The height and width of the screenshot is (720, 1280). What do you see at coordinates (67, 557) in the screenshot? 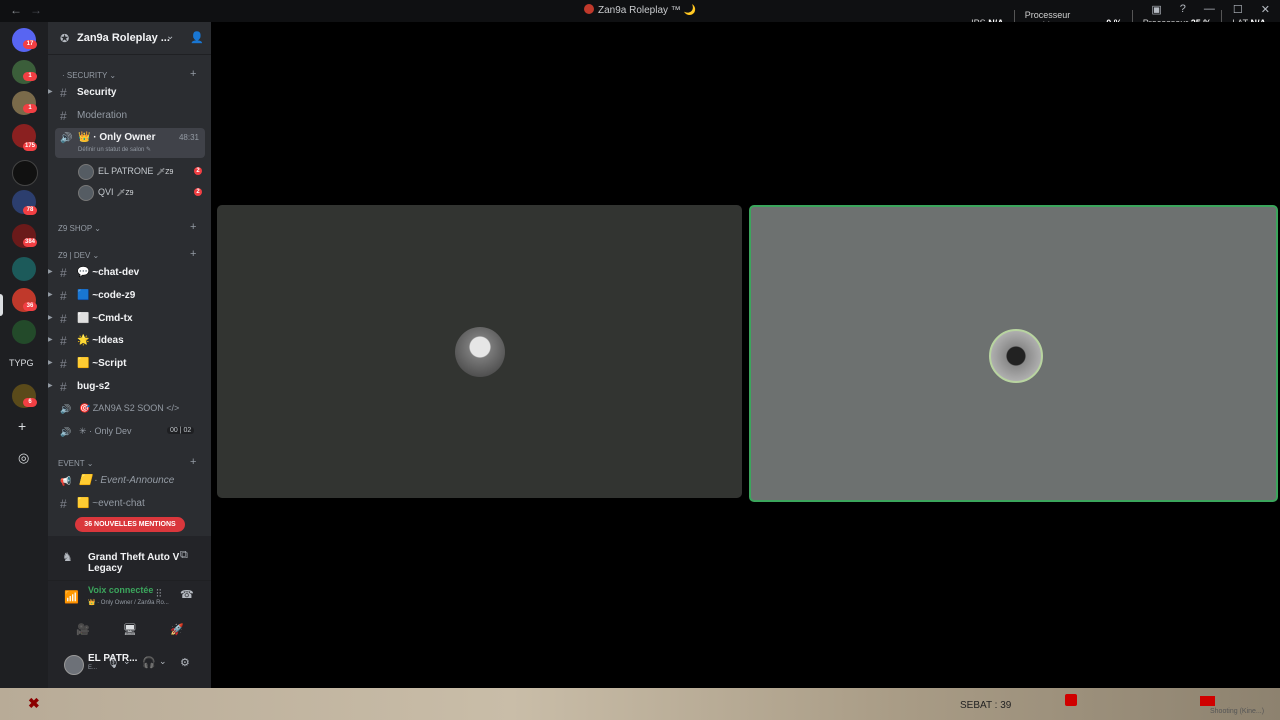
I see `game-icon: ♞` at bounding box center [67, 557].